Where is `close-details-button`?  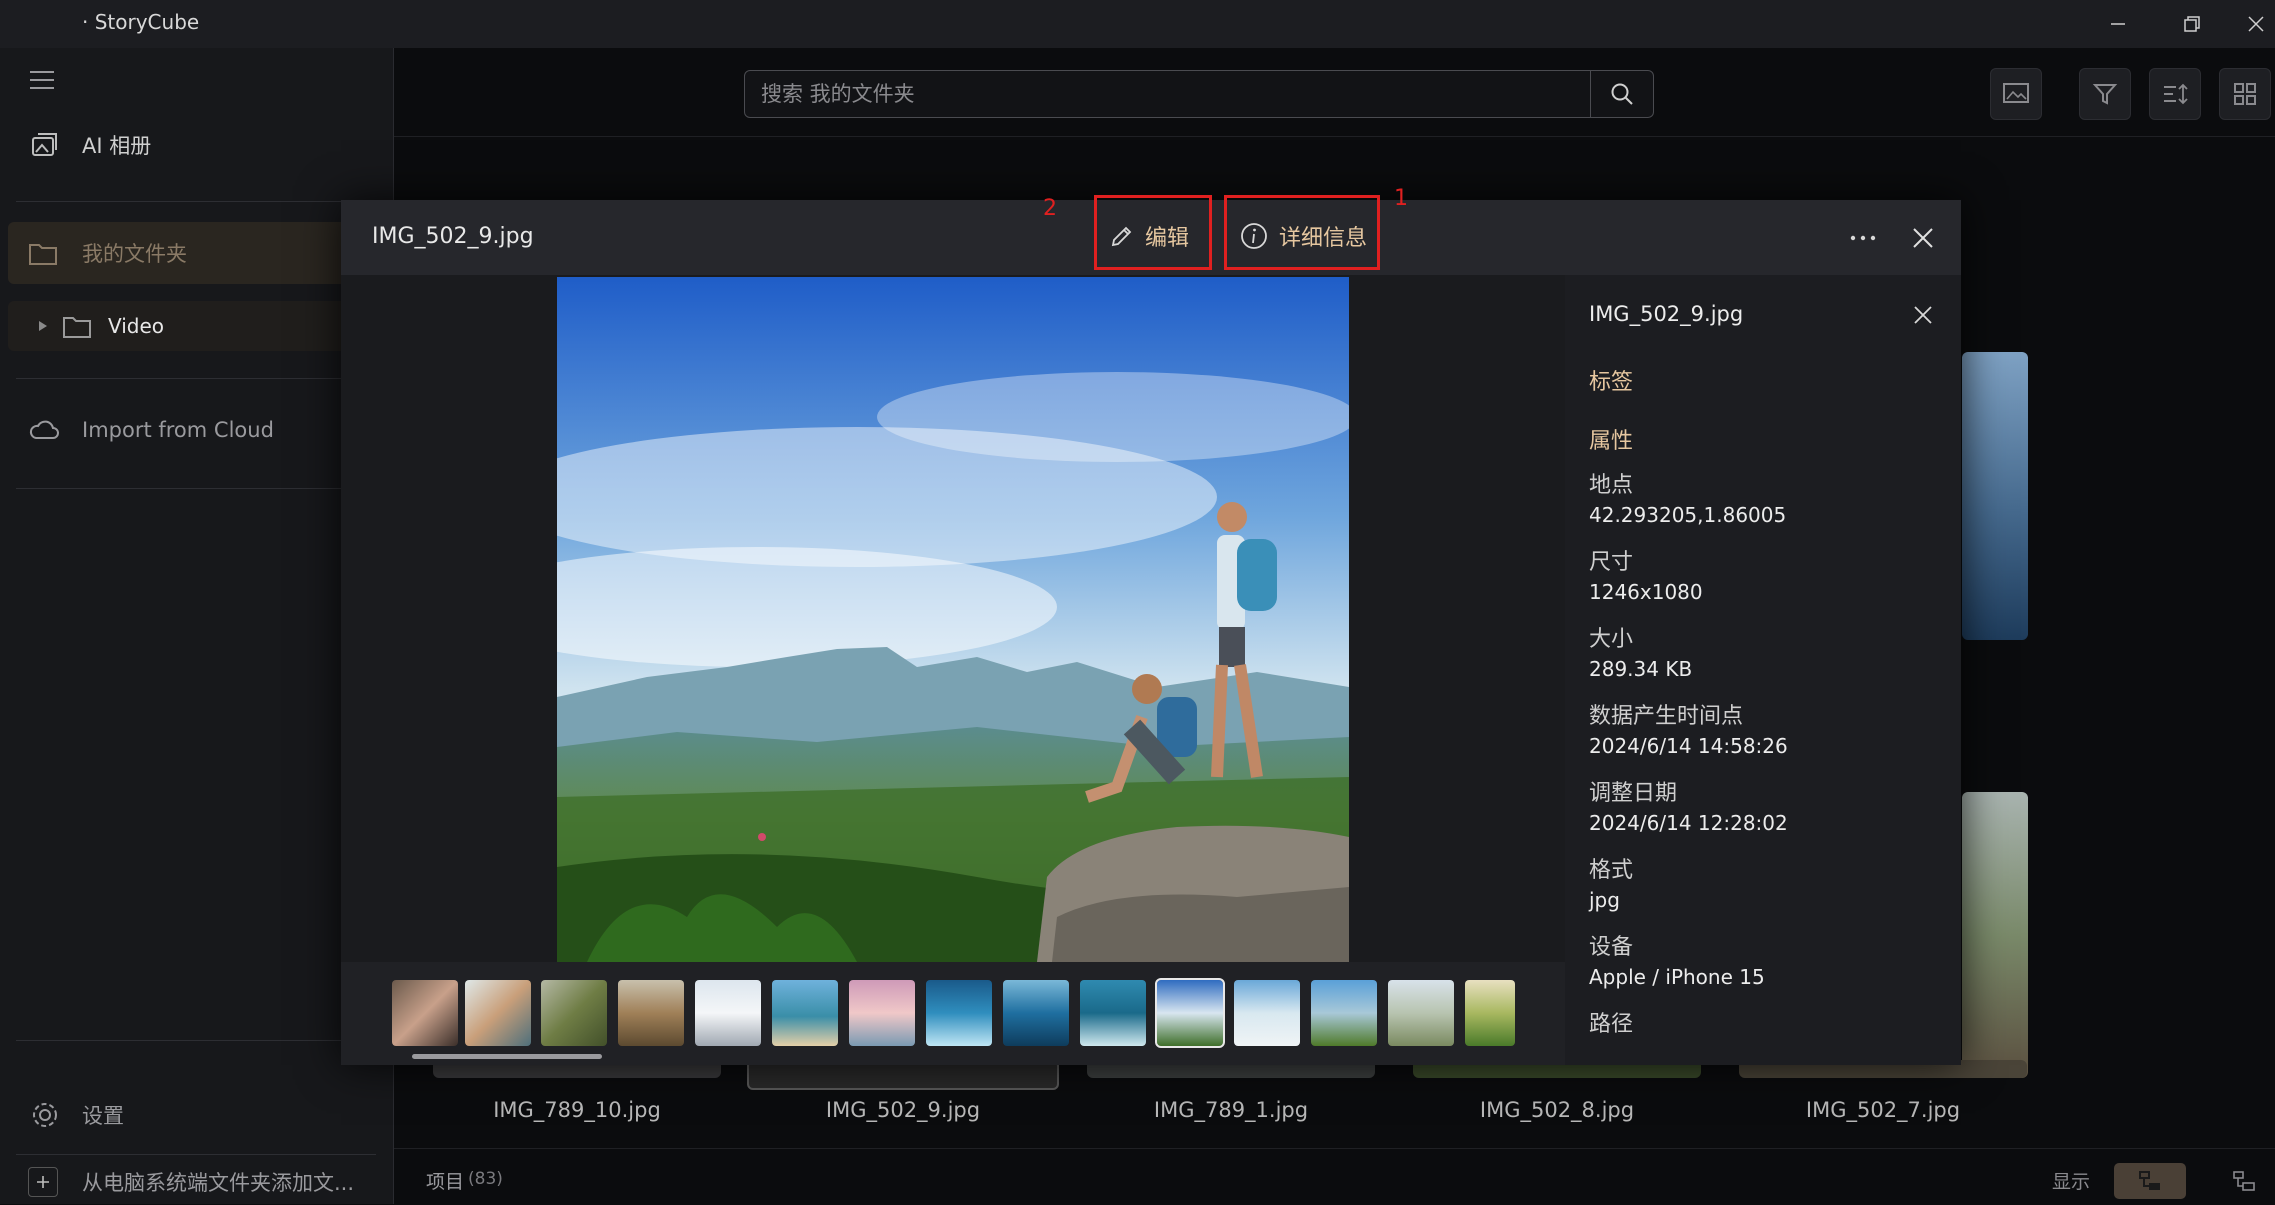
close-details-button is located at coordinates (1923, 315).